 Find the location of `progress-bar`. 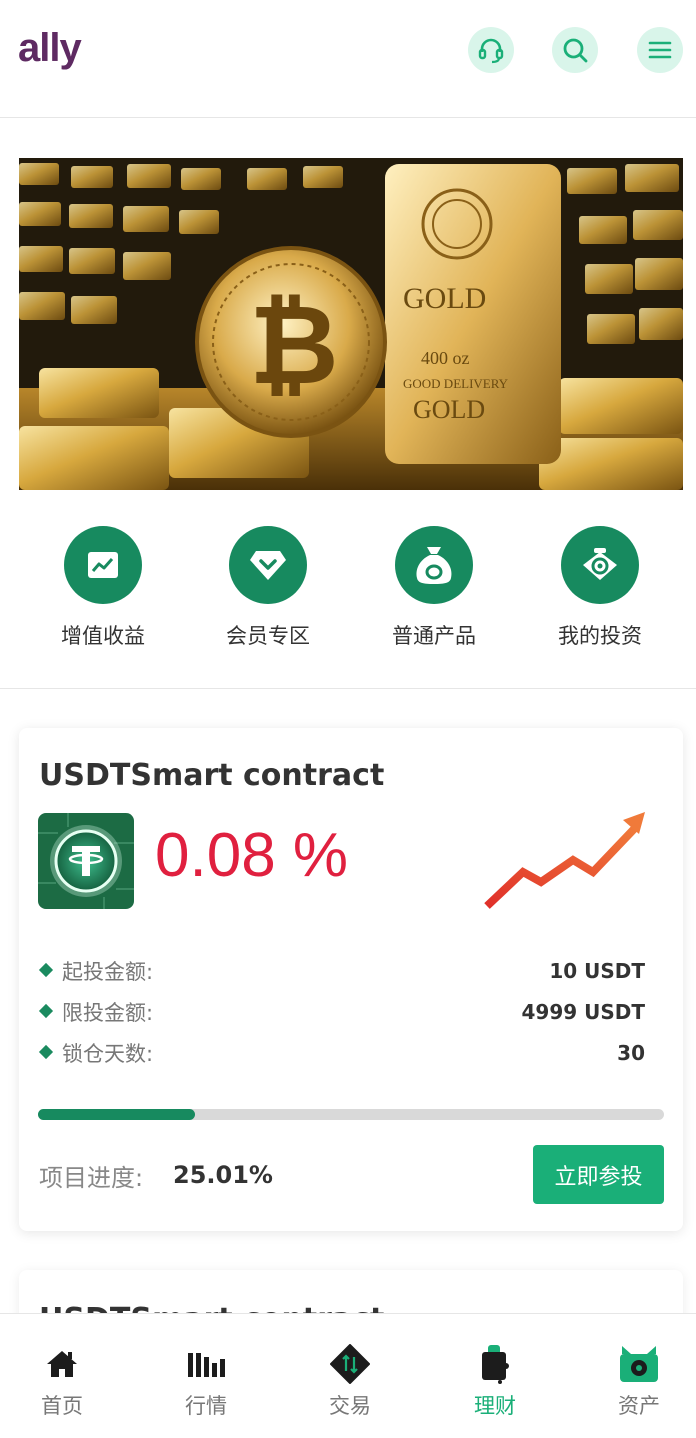

progress-bar is located at coordinates (351, 1114).